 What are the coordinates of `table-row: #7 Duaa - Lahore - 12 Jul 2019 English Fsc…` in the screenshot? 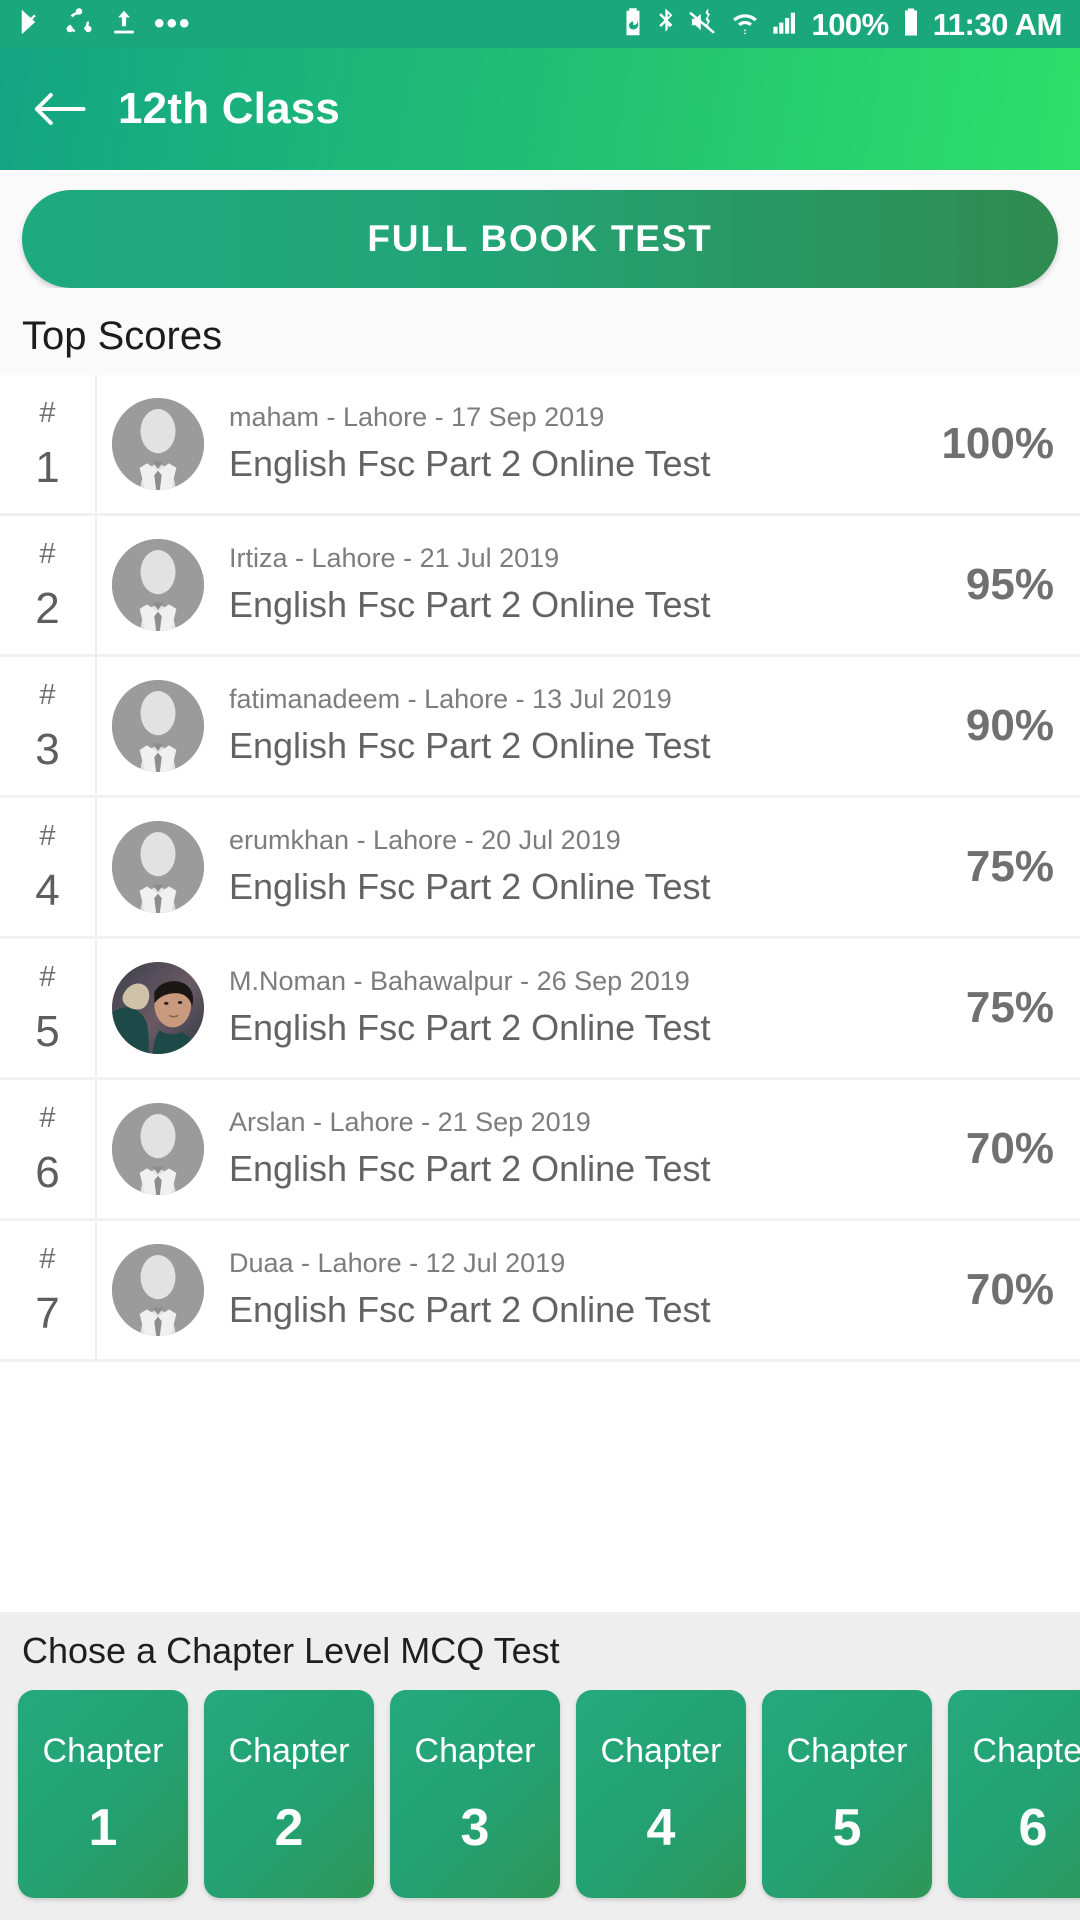 It's located at (540, 1291).